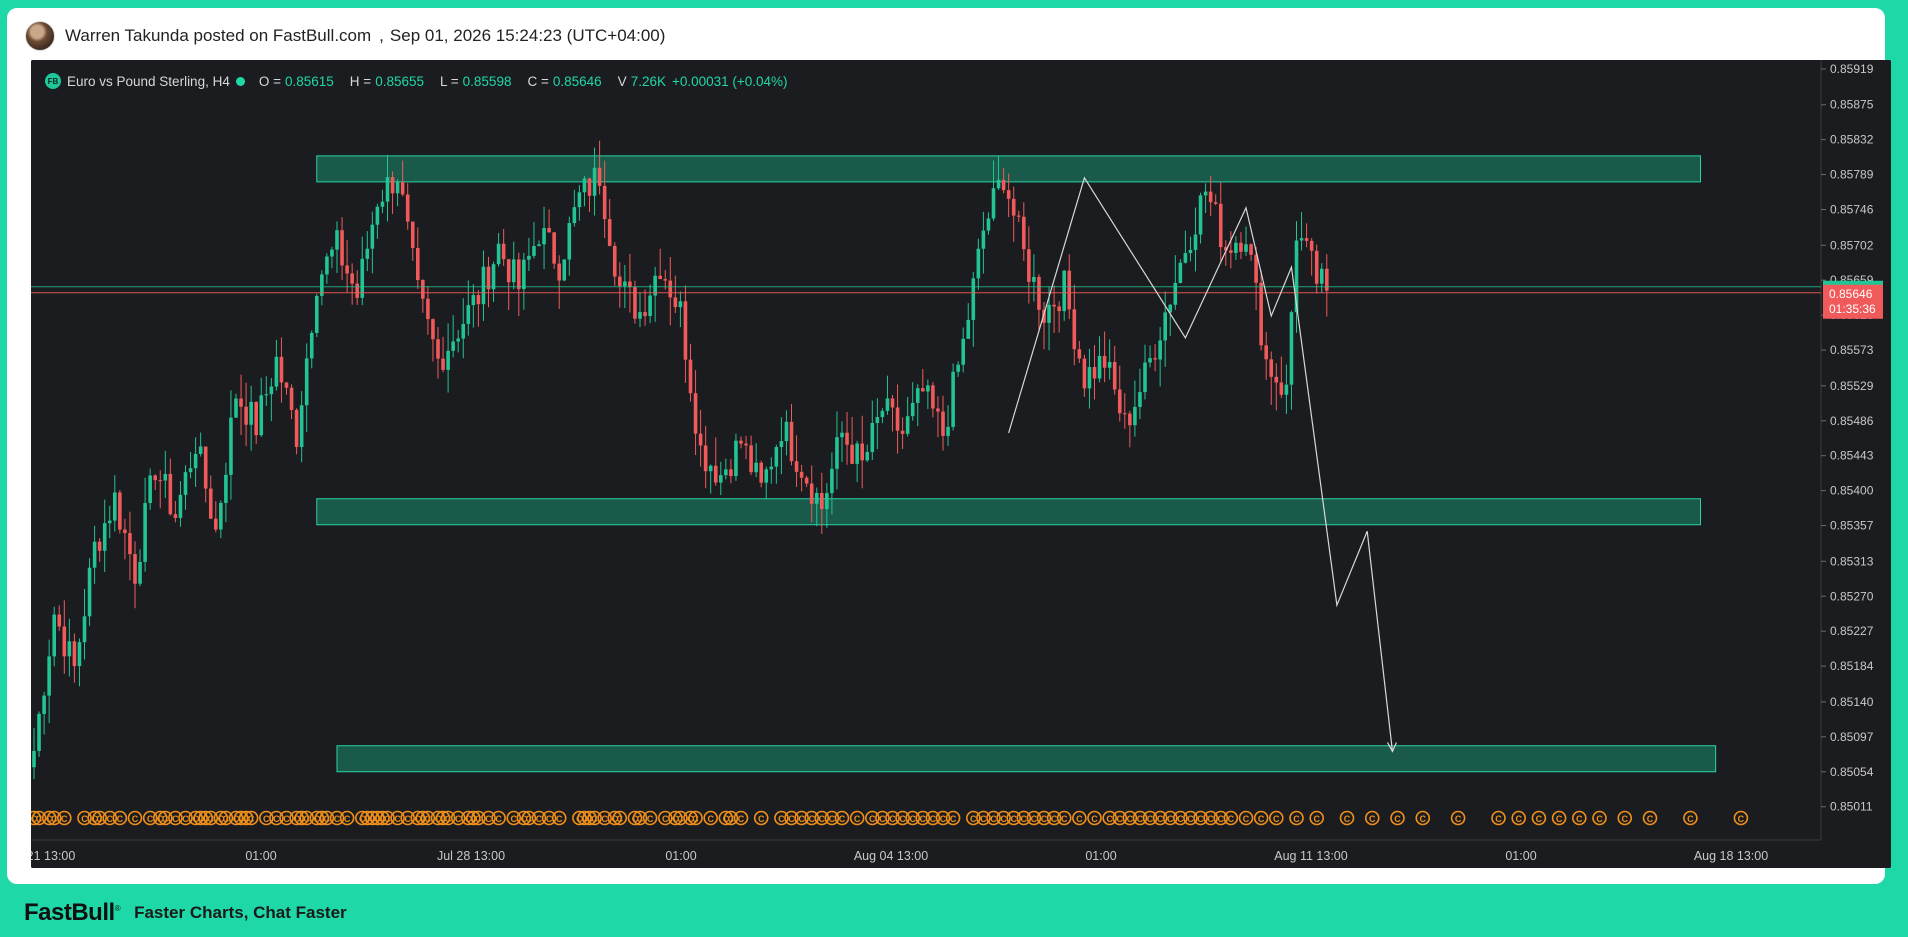 The height and width of the screenshot is (937, 1908). I want to click on registered-mark: ®, so click(117, 908).